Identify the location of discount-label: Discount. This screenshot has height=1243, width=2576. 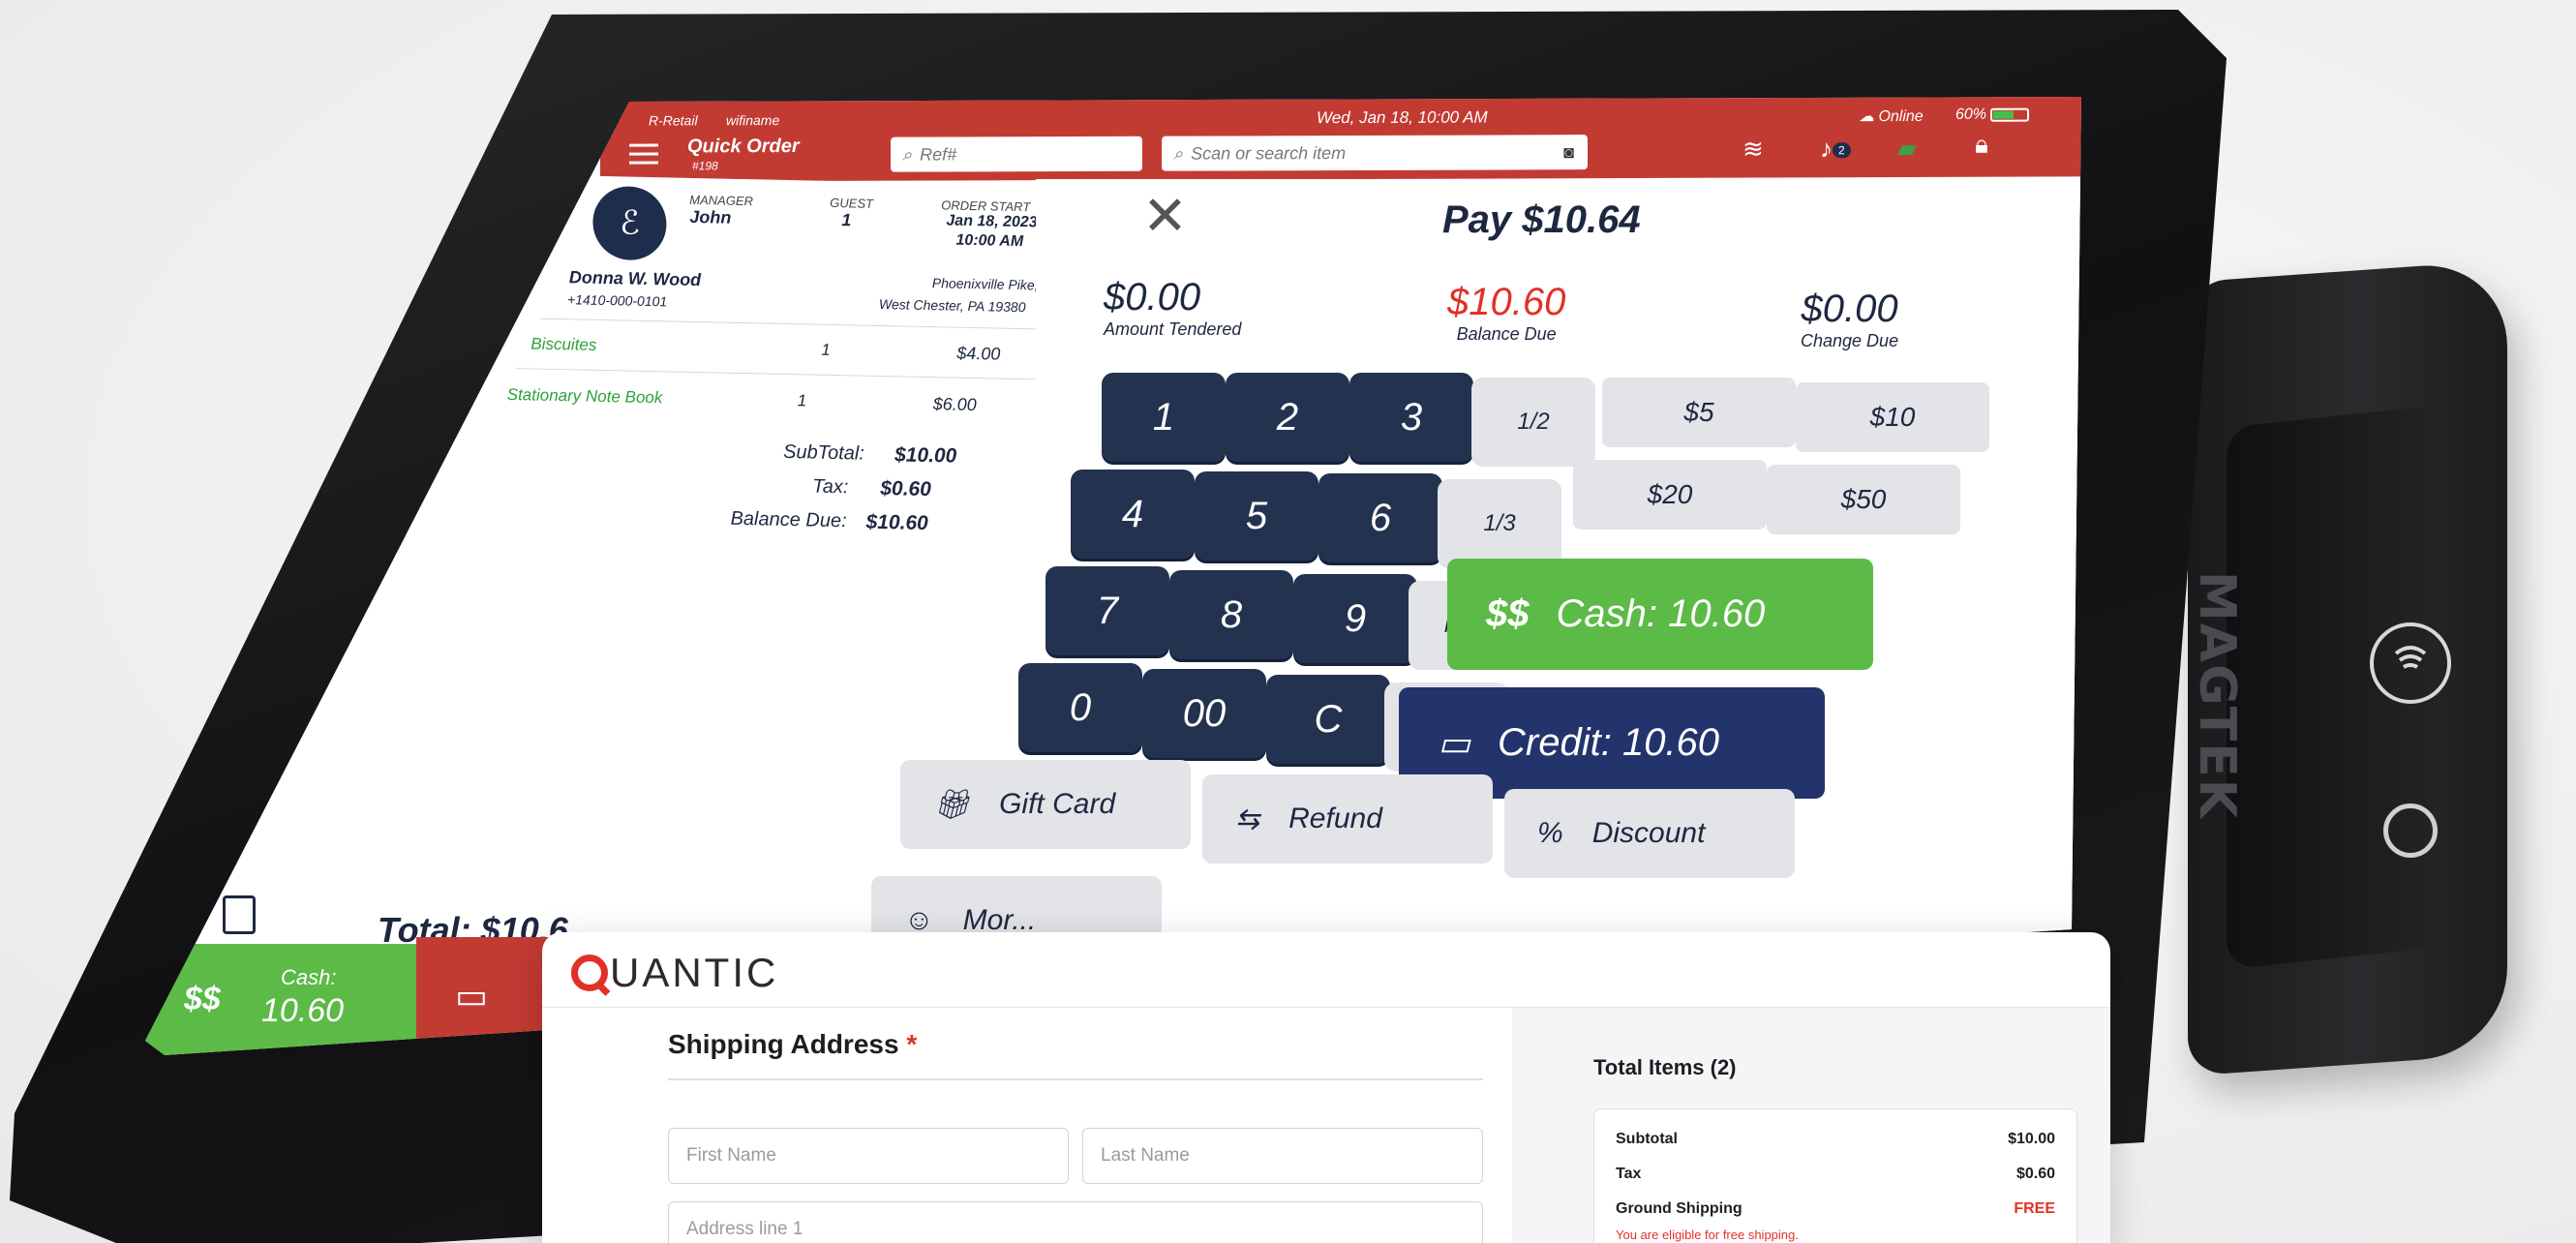
(1649, 833).